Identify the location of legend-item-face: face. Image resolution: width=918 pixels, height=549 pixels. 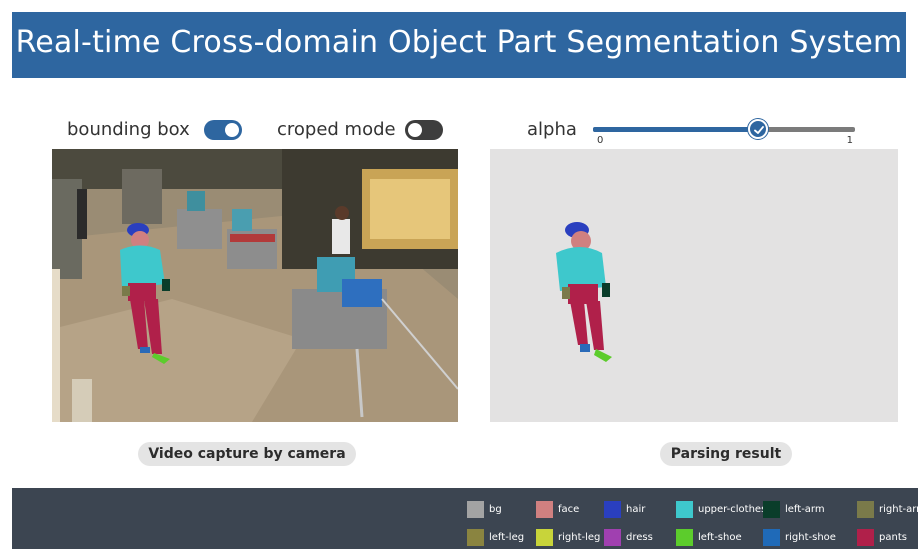
(557, 509).